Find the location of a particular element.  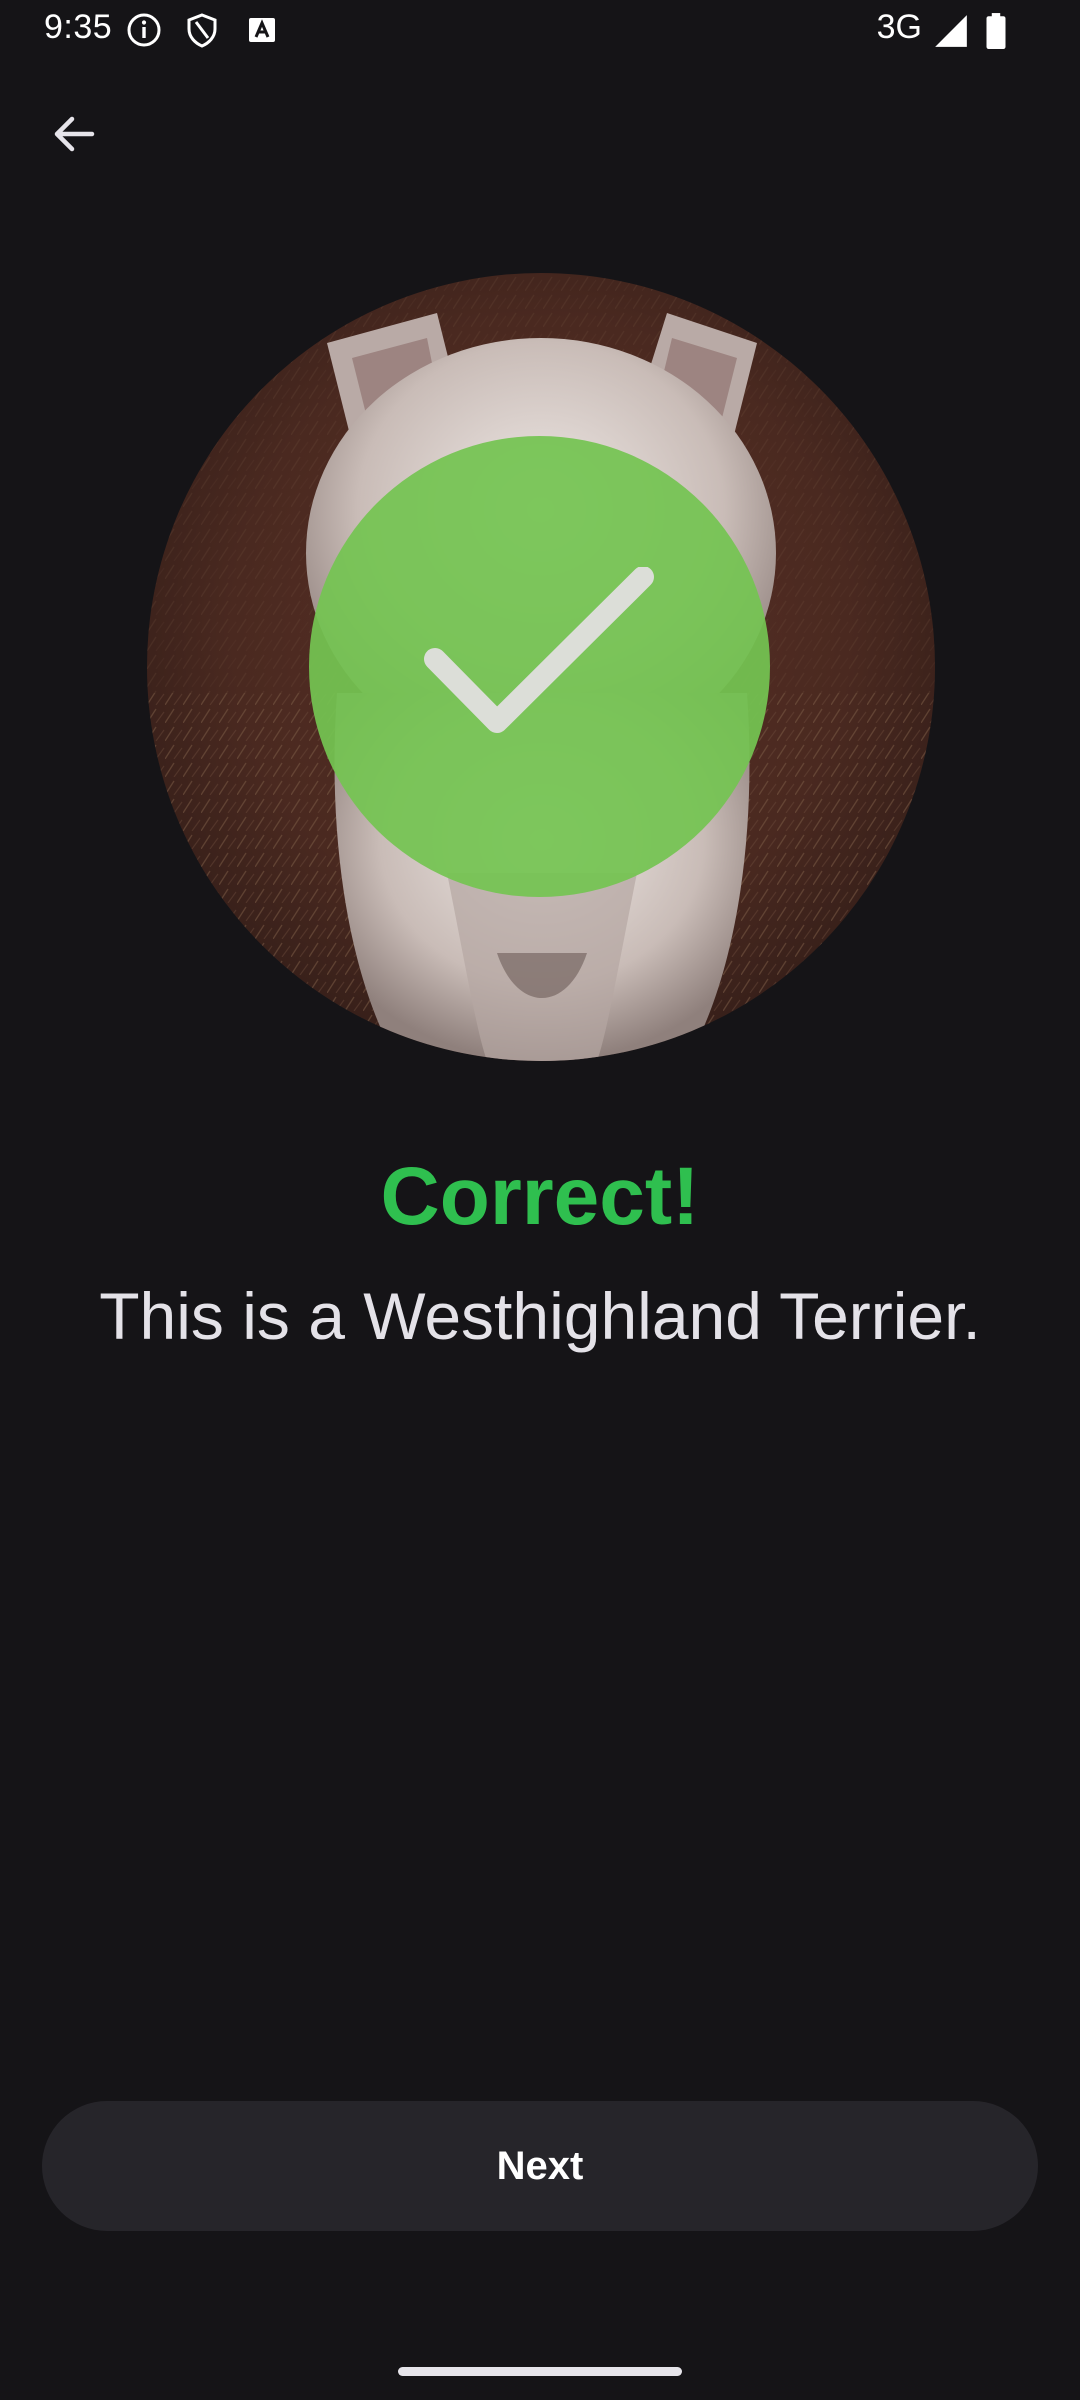

next-button: Next is located at coordinates (540, 2166).